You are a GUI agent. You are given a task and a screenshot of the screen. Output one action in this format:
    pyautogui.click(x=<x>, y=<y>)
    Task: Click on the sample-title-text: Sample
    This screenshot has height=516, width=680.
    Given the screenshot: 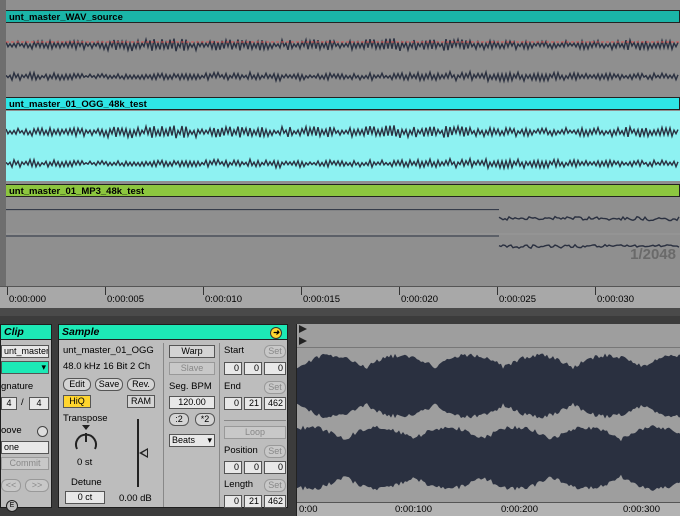 What is the action you would take?
    pyautogui.click(x=81, y=332)
    